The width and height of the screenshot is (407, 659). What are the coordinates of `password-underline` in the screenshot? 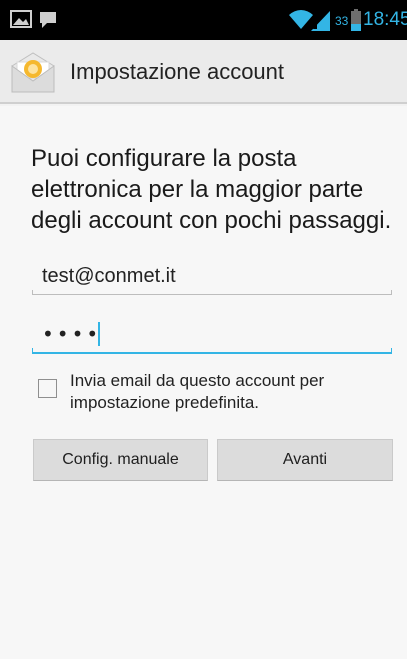 It's located at (212, 353).